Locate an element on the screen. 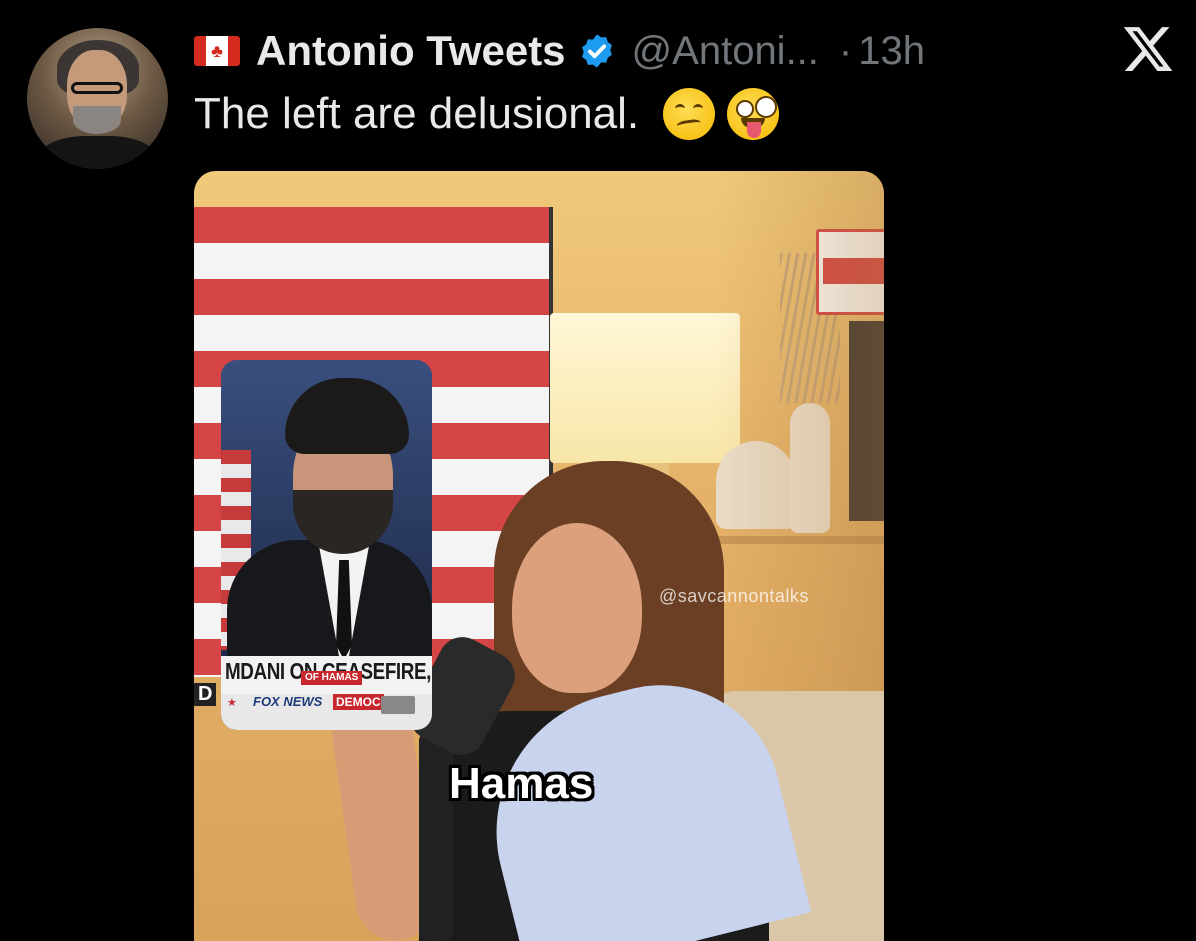 The height and width of the screenshot is (941, 1196). author-name: Antonio Tweets is located at coordinates (411, 51).